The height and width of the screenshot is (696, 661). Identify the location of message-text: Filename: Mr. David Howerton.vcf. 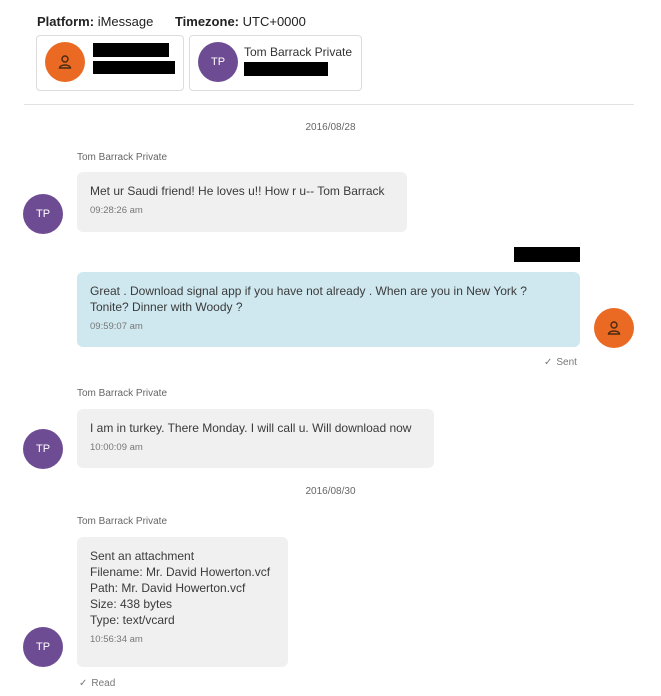
(180, 572).